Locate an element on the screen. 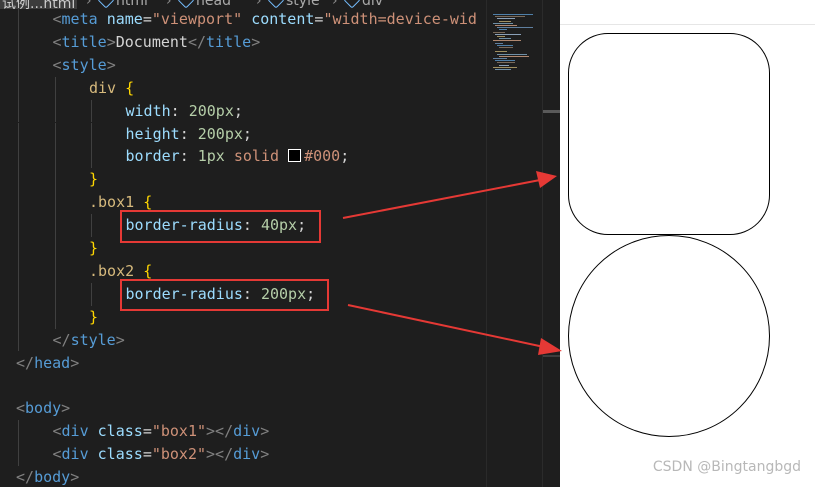 The width and height of the screenshot is (815, 487). code-line: border: 1px solid #000; is located at coordinates (238, 156).